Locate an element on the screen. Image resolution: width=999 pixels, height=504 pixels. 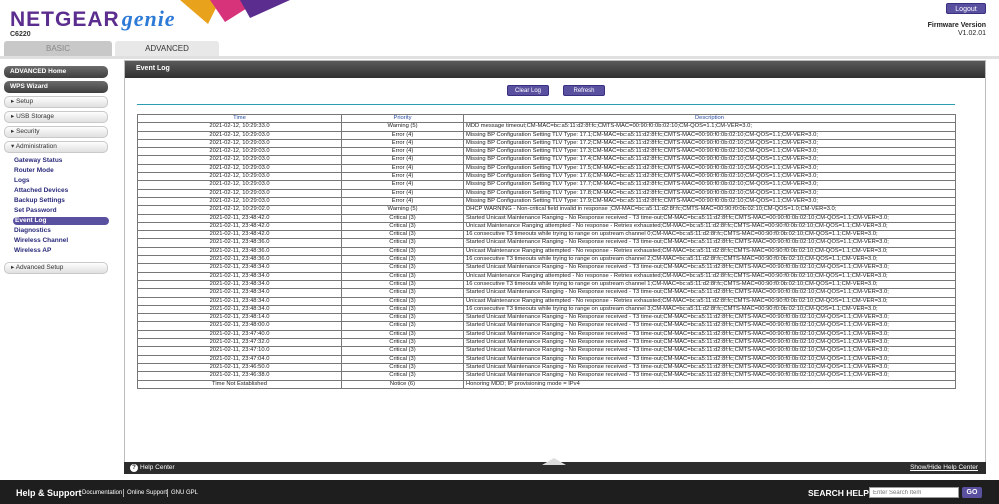
clear-log-button: Clear Log is located at coordinates (528, 90).